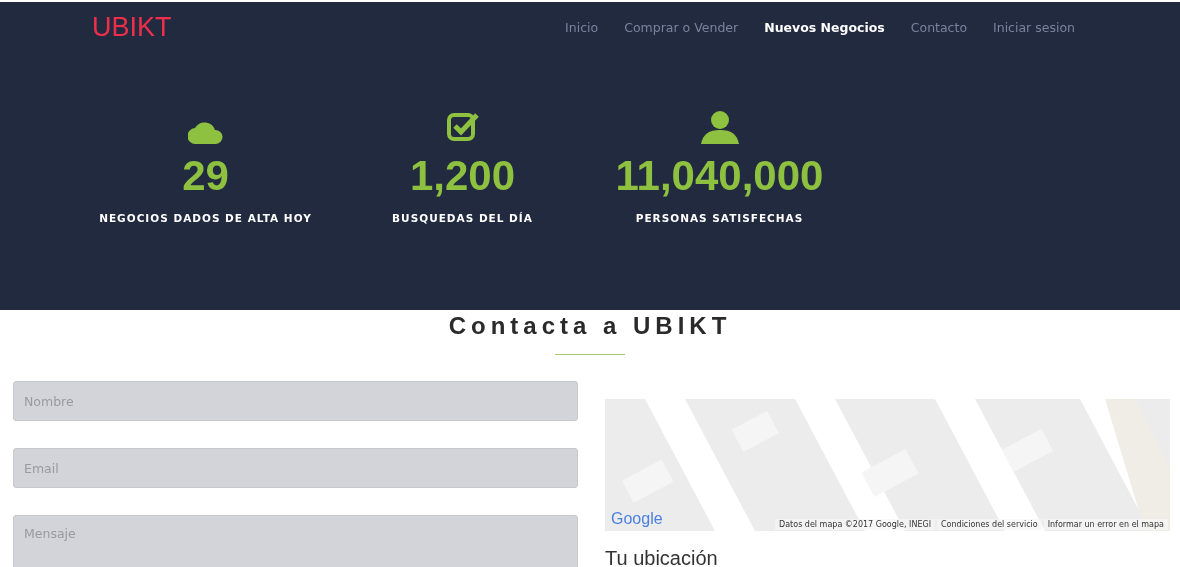  I want to click on nav-link: Contacto, so click(939, 27).